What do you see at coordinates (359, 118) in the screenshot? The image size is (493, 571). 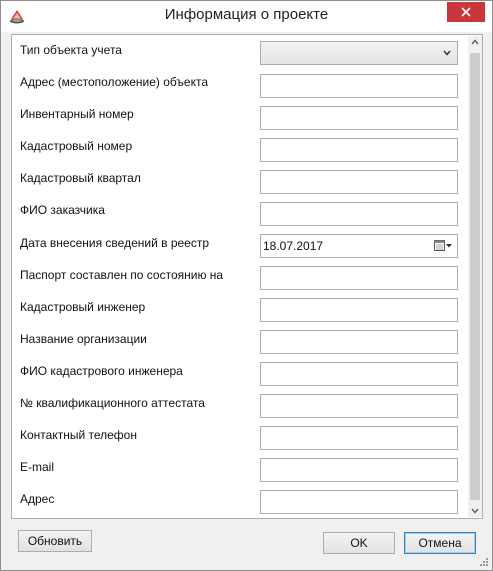 I see `inventory-number-input` at bounding box center [359, 118].